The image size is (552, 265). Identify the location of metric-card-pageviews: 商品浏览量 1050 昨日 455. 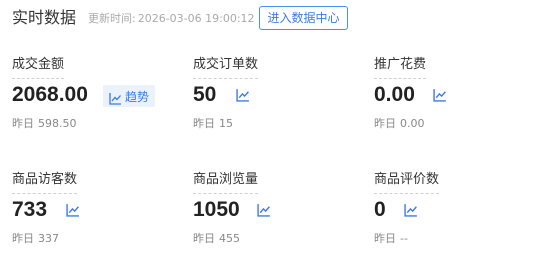
(278, 217).